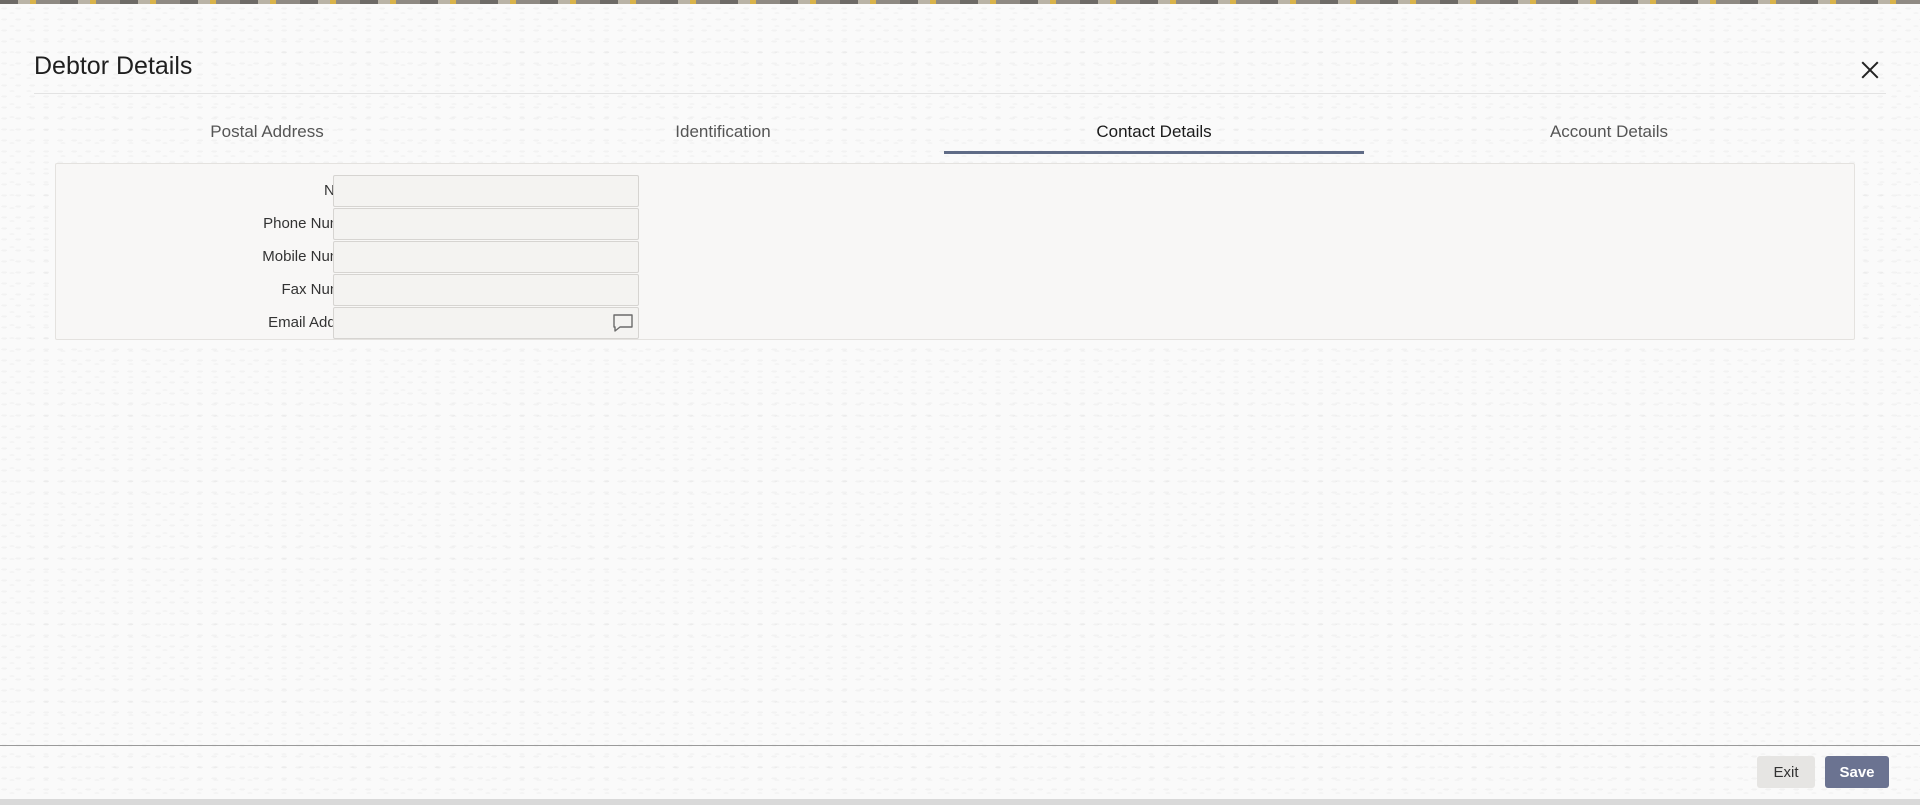 The image size is (1920, 805). Describe the element at coordinates (486, 323) in the screenshot. I see `email-address-input` at that location.